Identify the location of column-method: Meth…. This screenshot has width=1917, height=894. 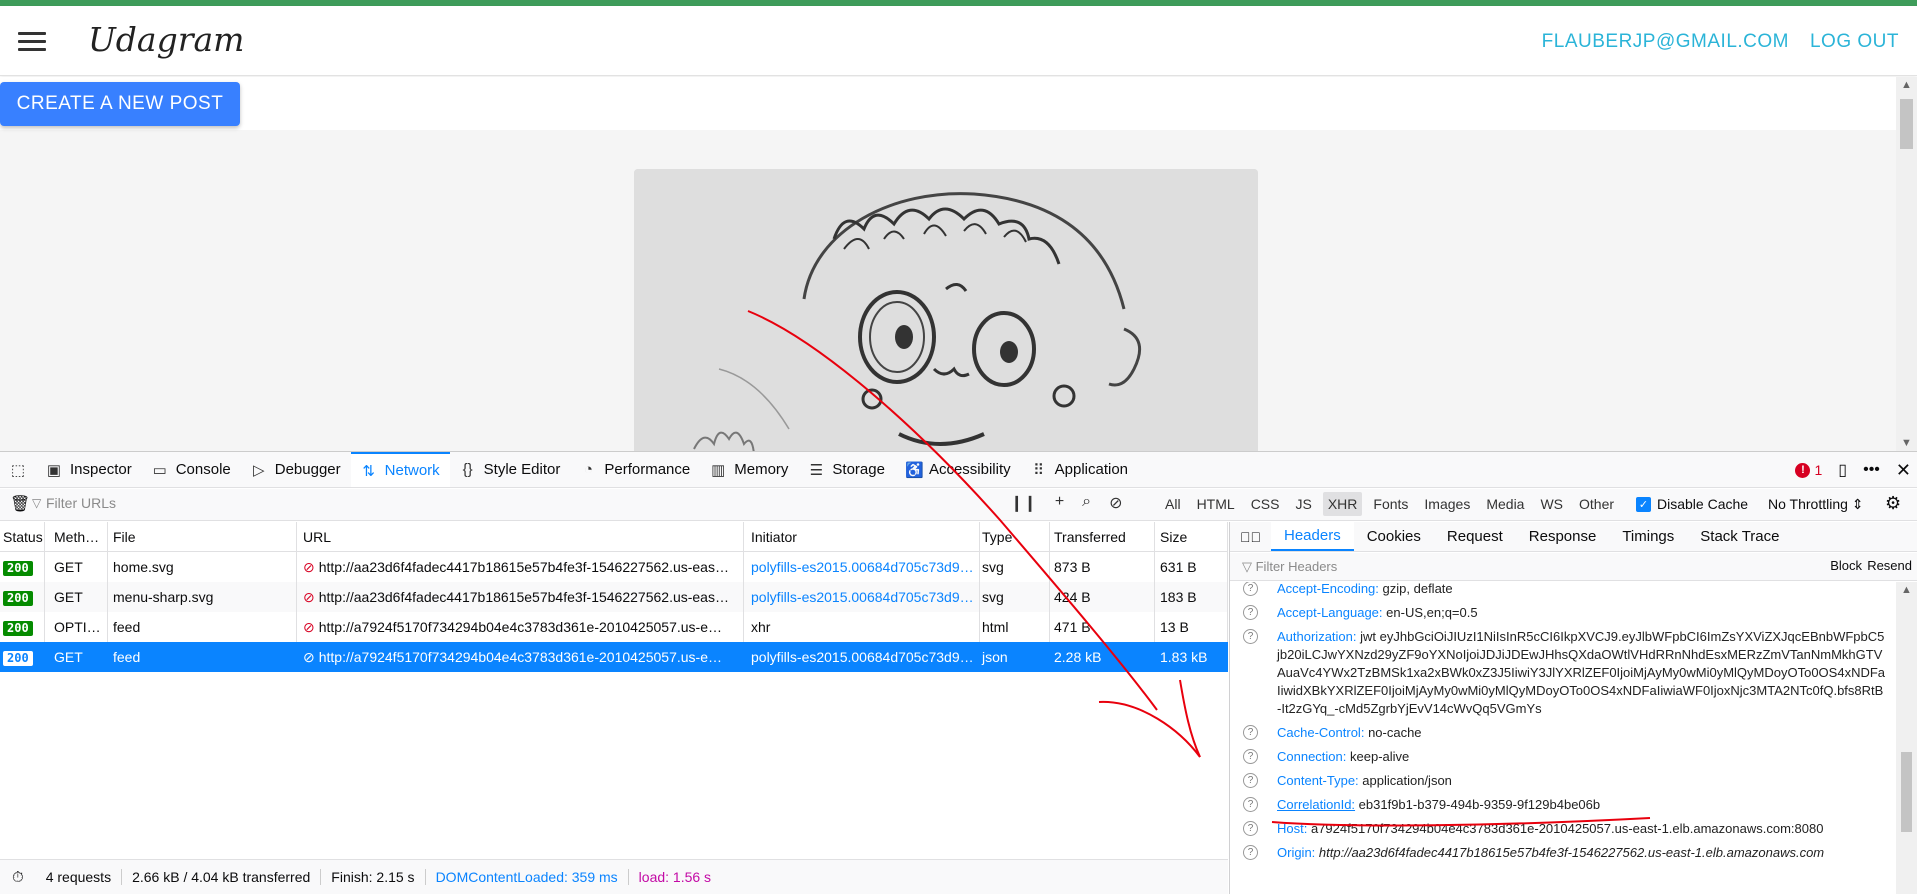
(79, 537).